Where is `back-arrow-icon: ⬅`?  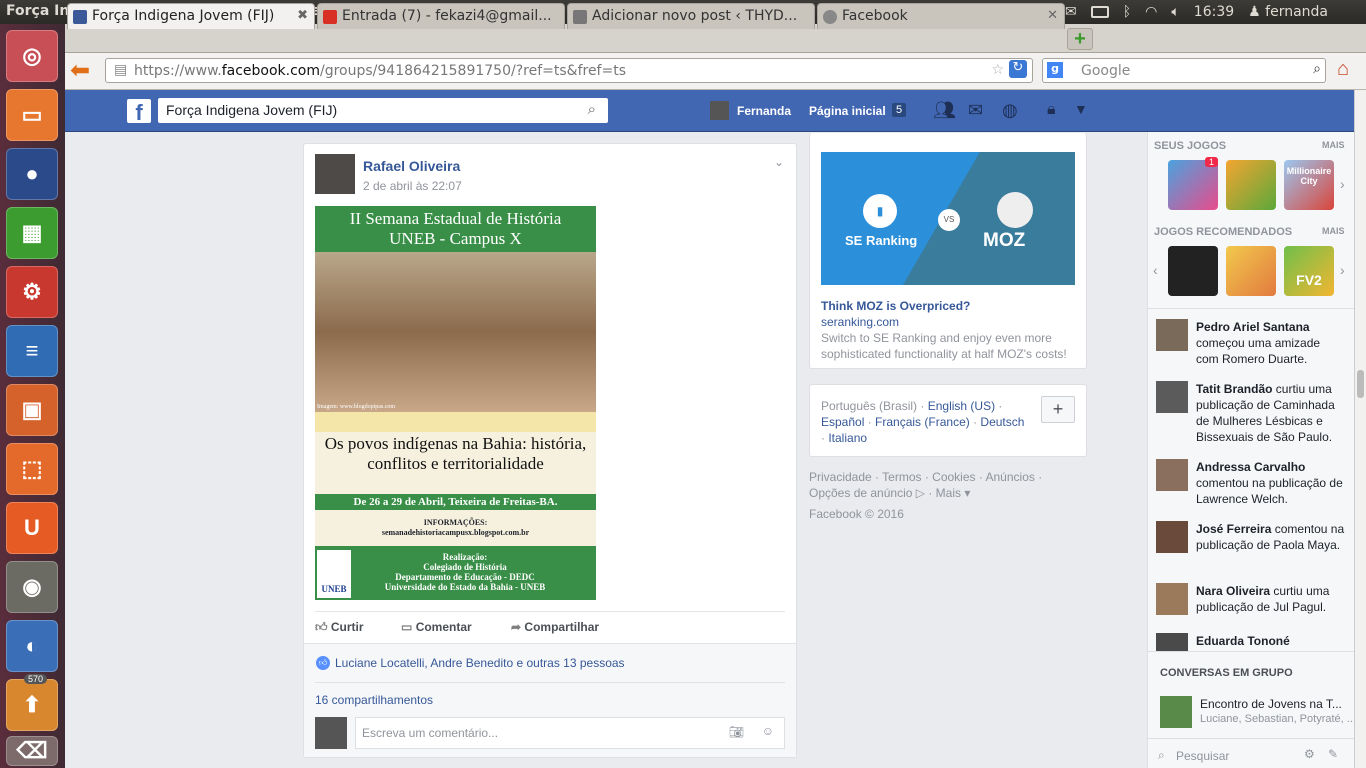 back-arrow-icon: ⬅ is located at coordinates (83, 71).